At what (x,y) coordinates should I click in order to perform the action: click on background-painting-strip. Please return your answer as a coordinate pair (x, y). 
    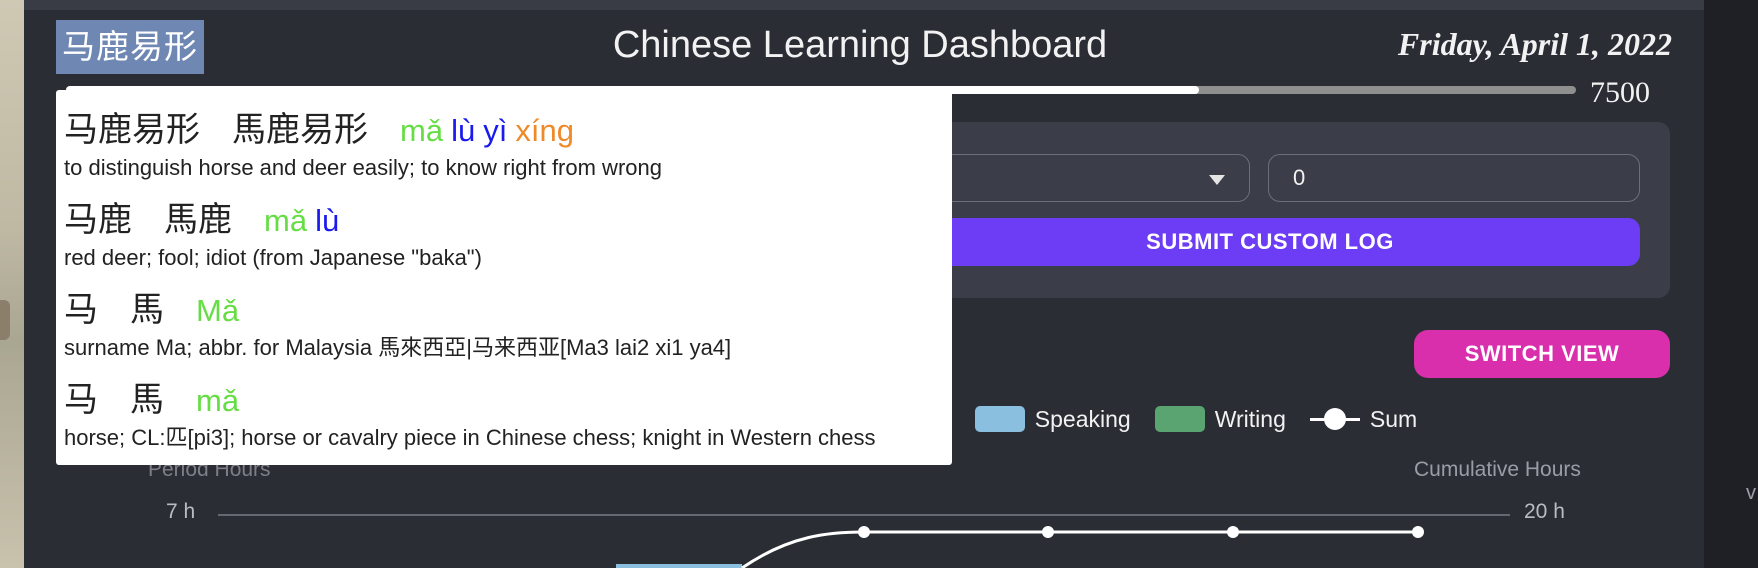
    Looking at the image, I should click on (12, 284).